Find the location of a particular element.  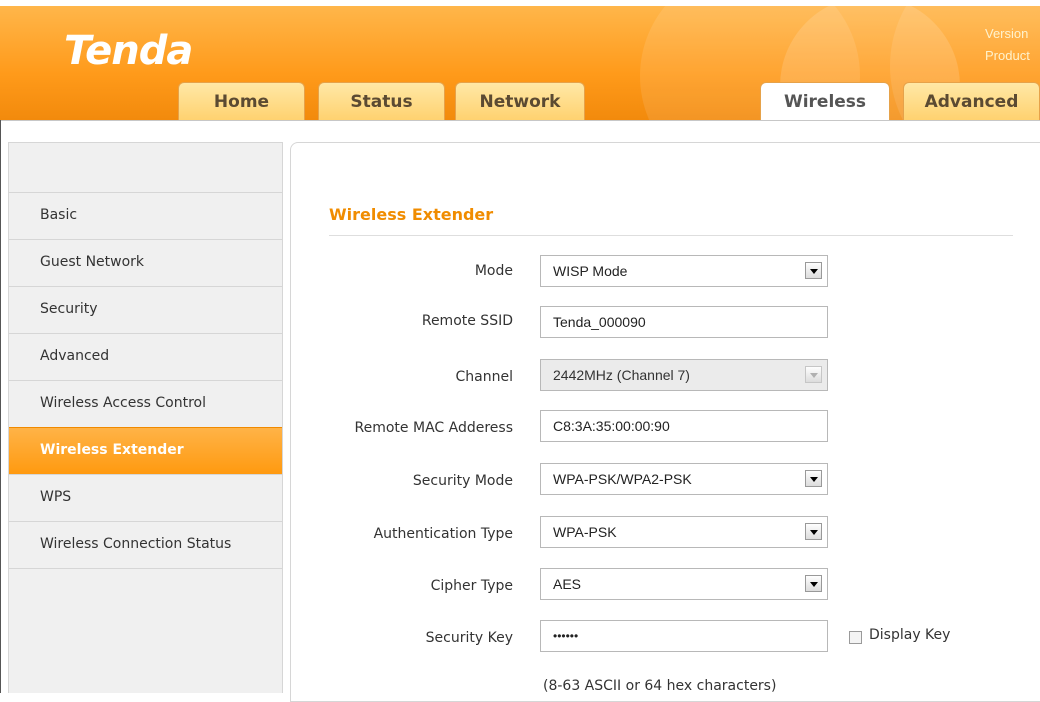

main-tabs: Home Status Network Wireless Advanced is located at coordinates (520, 101).